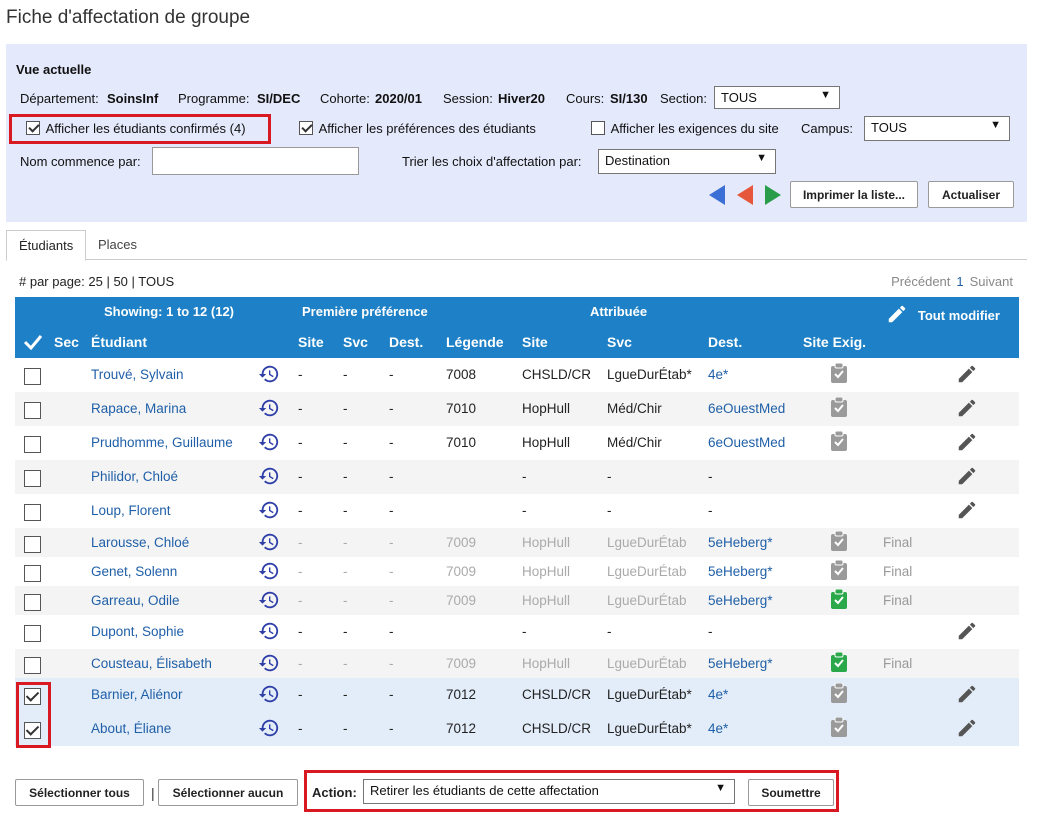 This screenshot has width=1045, height=818. I want to click on previous-page-link: Précédent, so click(920, 281).